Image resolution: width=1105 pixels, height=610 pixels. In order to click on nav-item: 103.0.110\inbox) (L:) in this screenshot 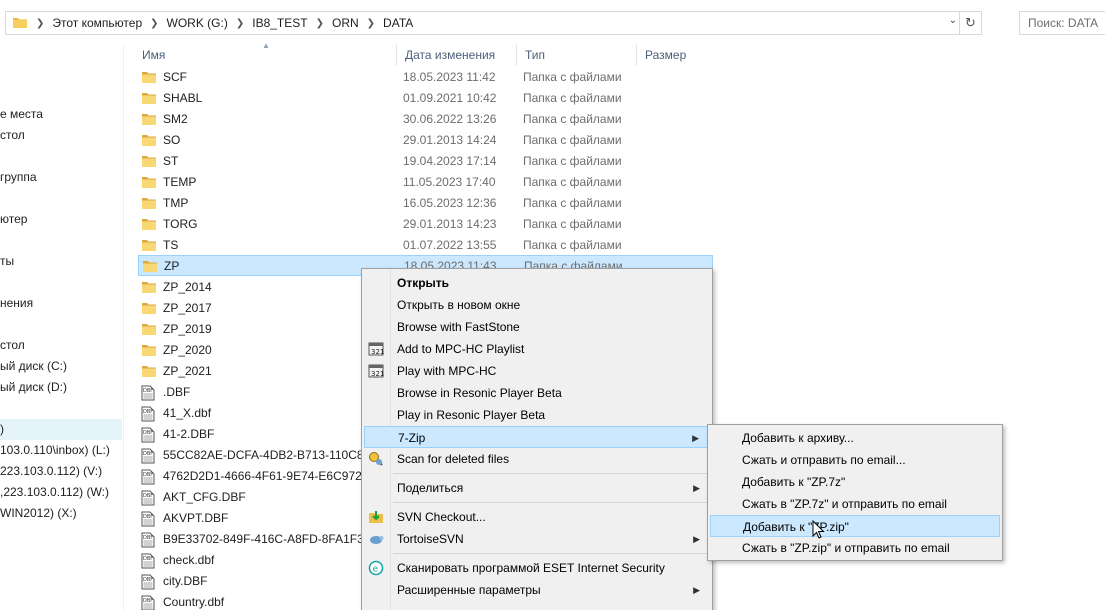, I will do `click(55, 450)`.